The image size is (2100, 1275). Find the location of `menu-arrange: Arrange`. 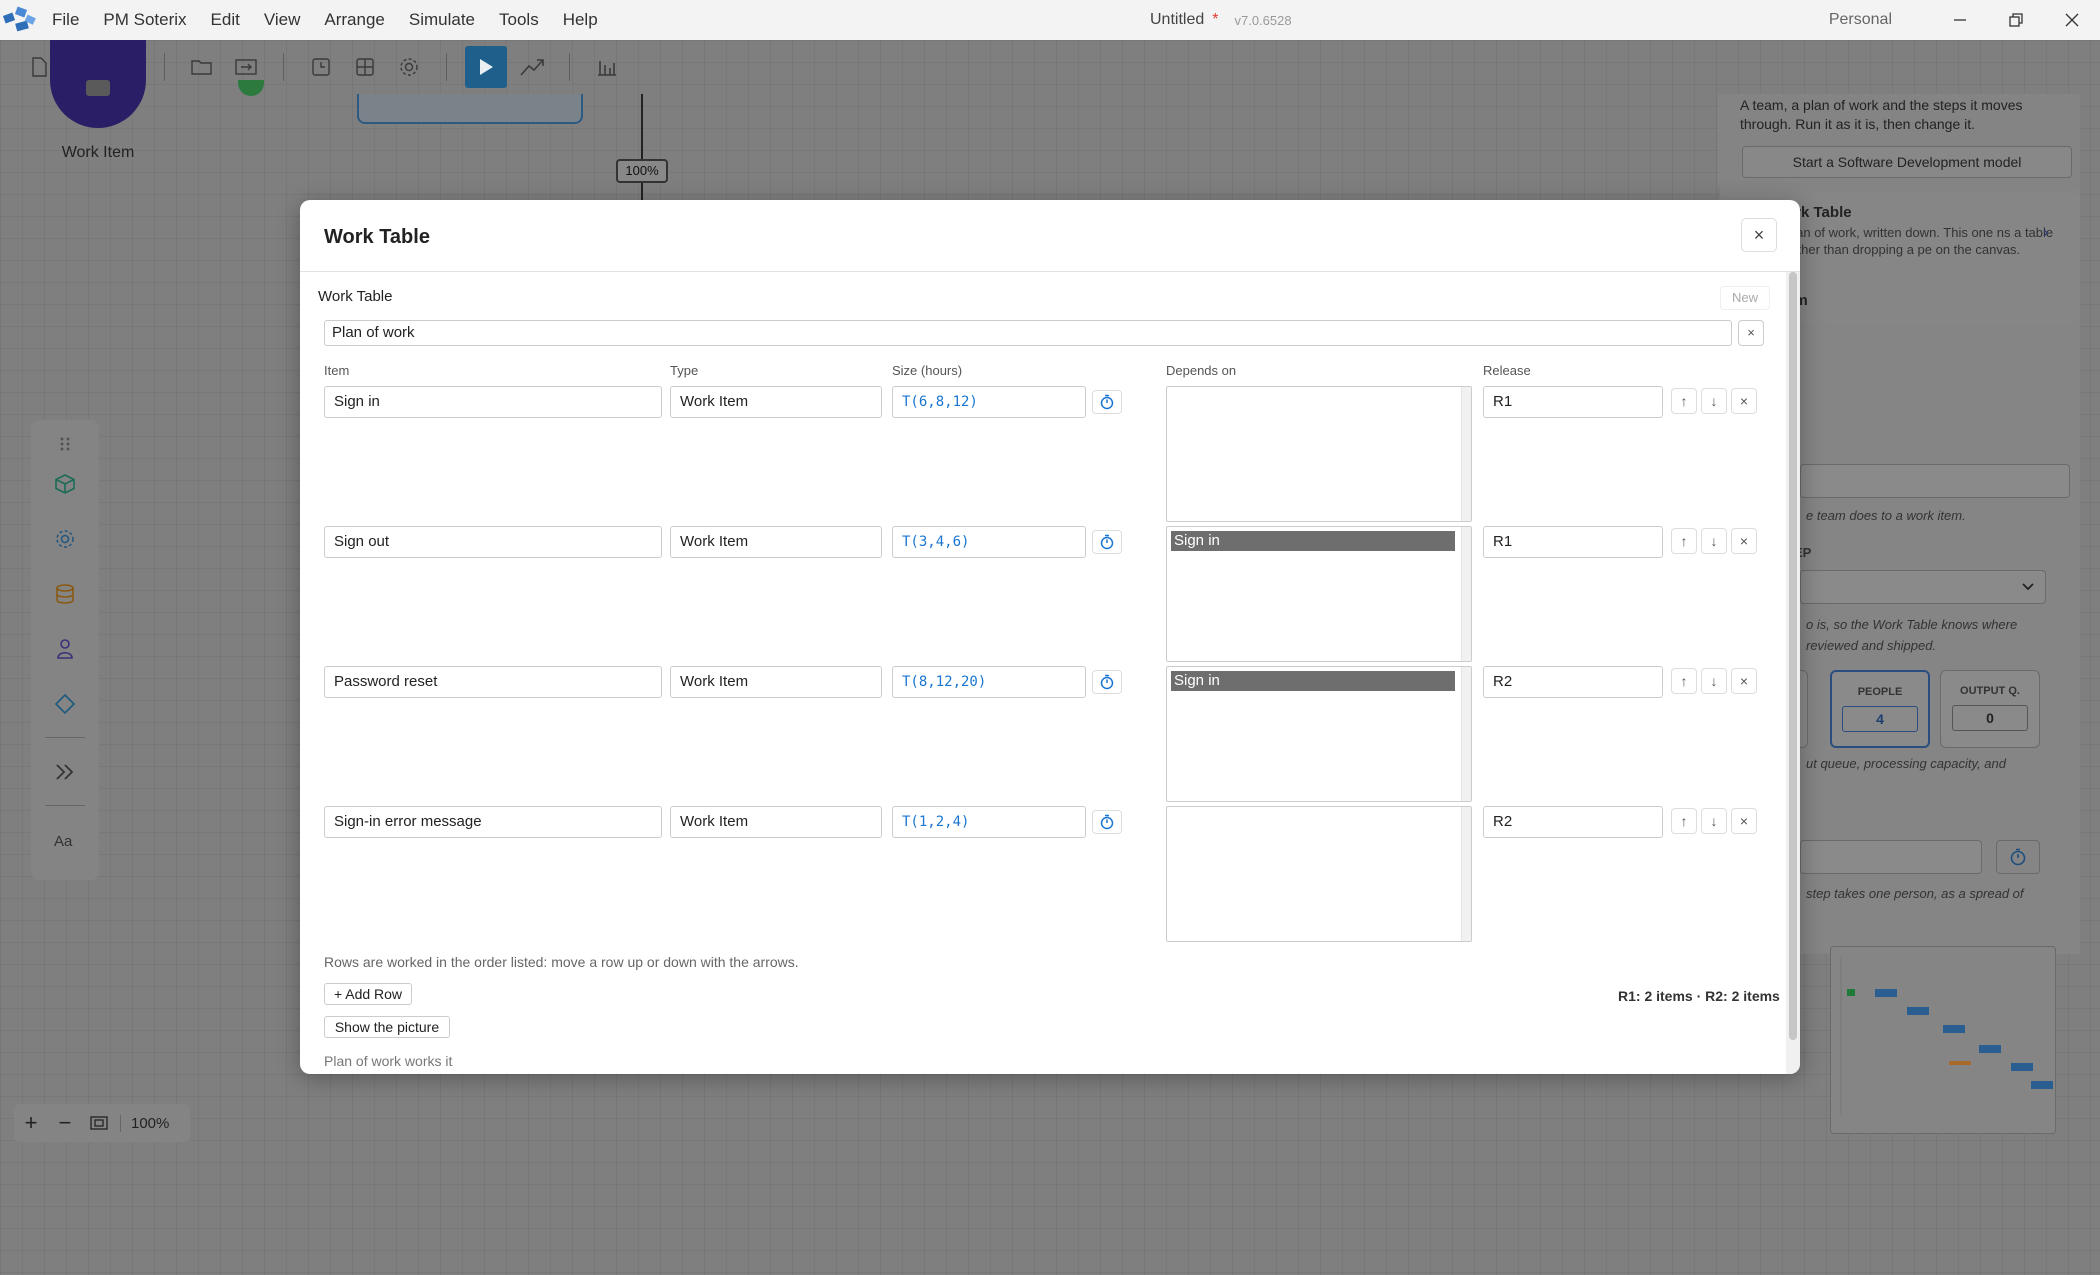

menu-arrange: Arrange is located at coordinates (354, 20).